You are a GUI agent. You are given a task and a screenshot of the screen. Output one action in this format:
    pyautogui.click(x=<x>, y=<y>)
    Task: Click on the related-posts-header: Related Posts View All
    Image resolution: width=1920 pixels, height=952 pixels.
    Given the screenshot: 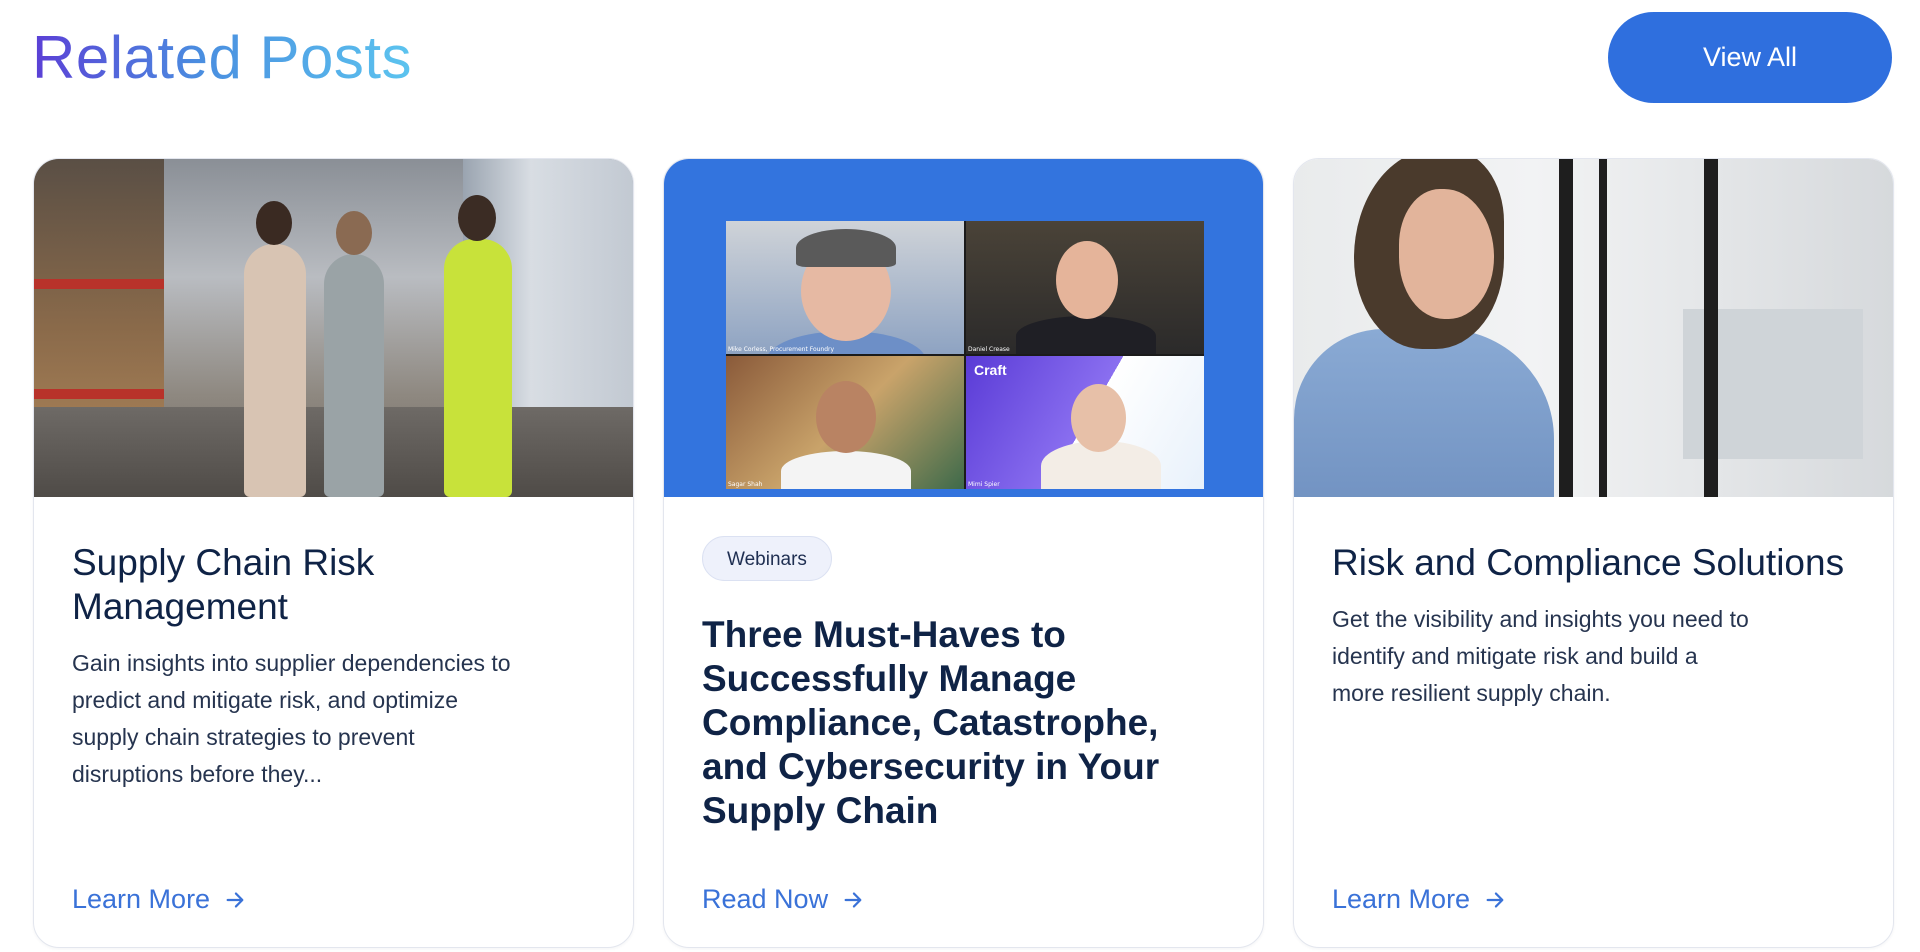 What is the action you would take?
    pyautogui.click(x=962, y=55)
    